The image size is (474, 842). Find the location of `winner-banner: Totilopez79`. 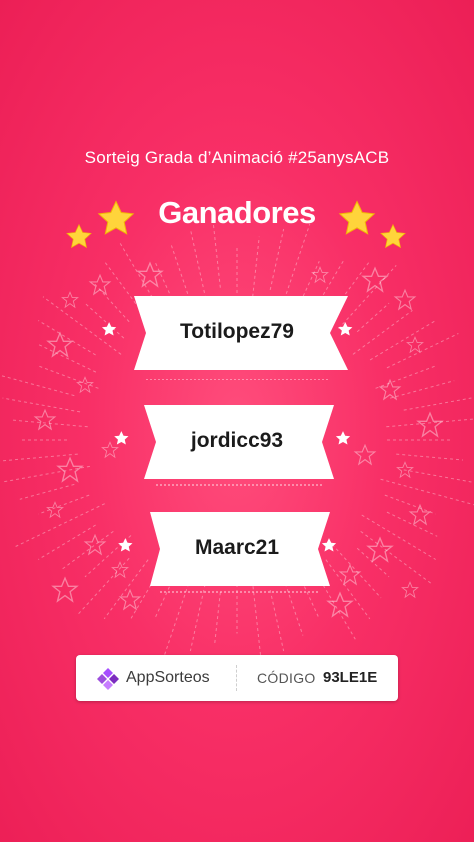

winner-banner: Totilopez79 is located at coordinates (237, 338).